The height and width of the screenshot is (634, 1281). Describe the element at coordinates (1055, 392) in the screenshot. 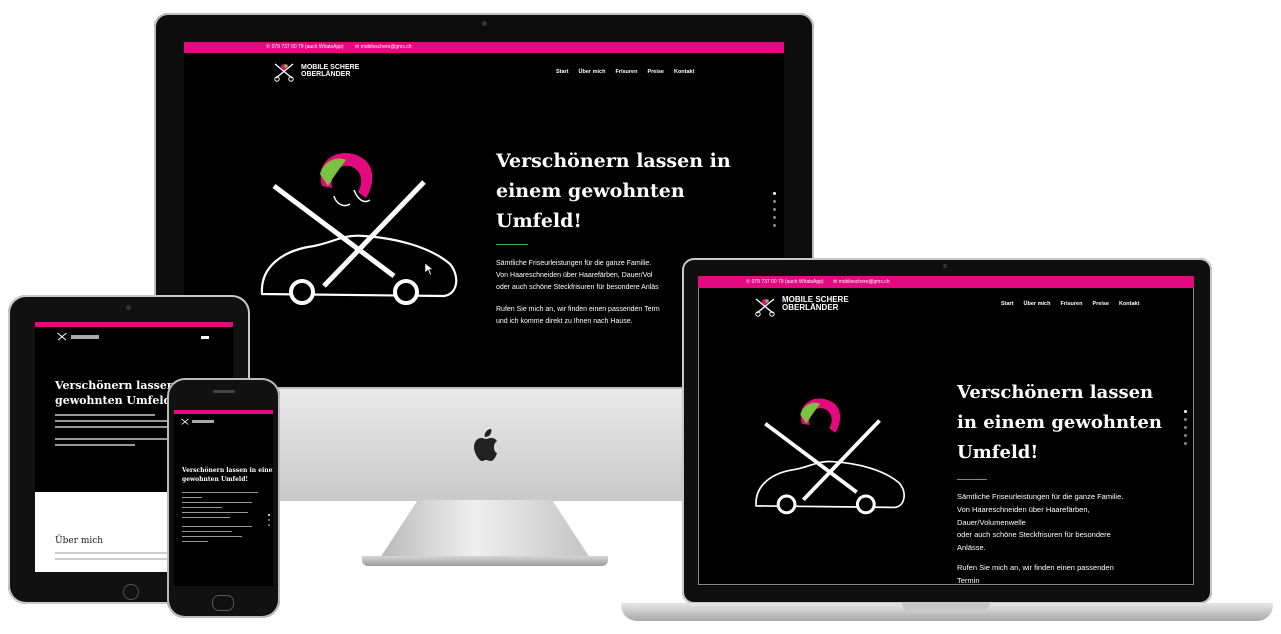

I see `hero-title-line1: Verschönern lassen` at that location.